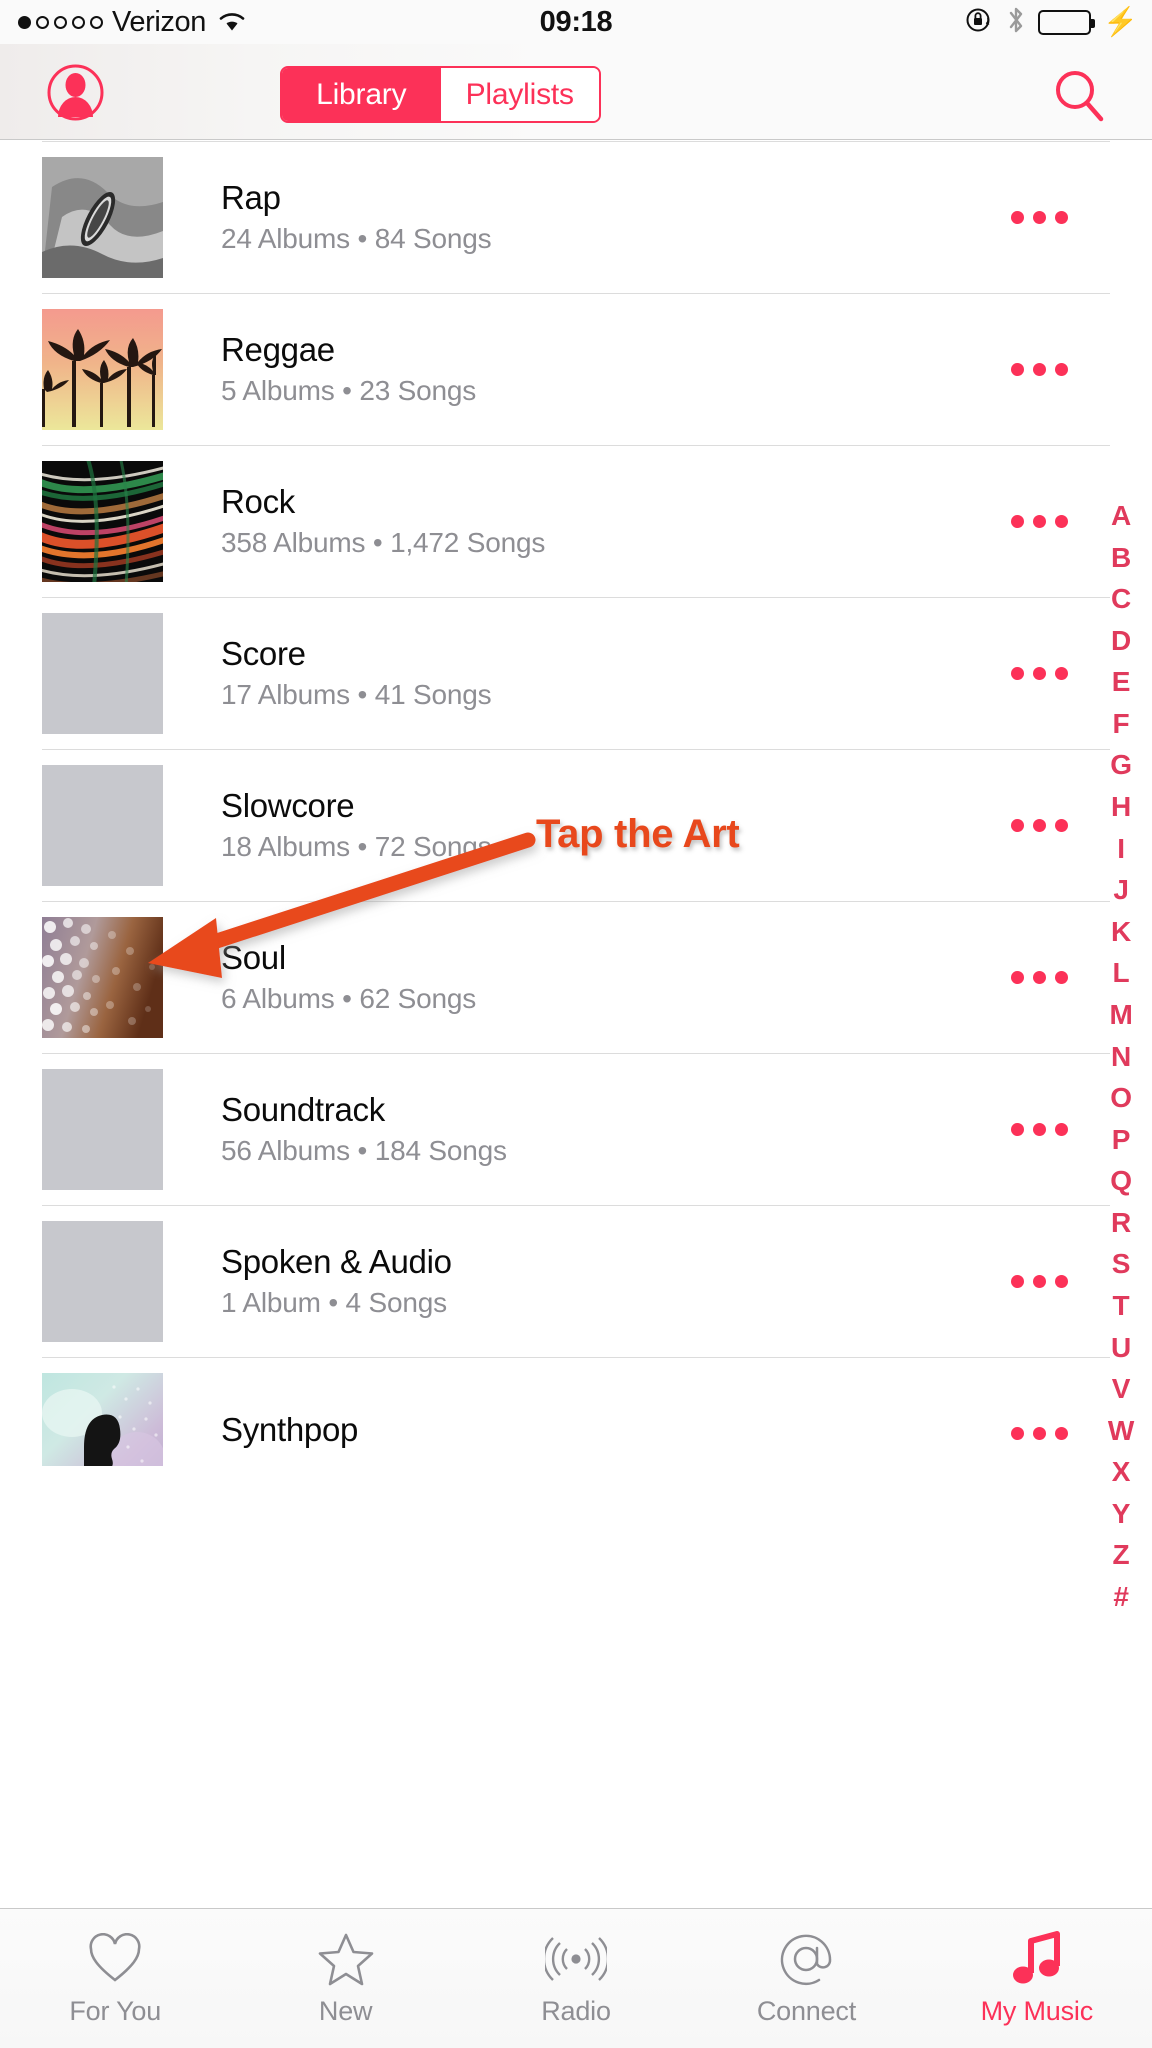  Describe the element at coordinates (349, 999) in the screenshot. I see `genre-subtitle: 6 Albums • 62 Songs` at that location.